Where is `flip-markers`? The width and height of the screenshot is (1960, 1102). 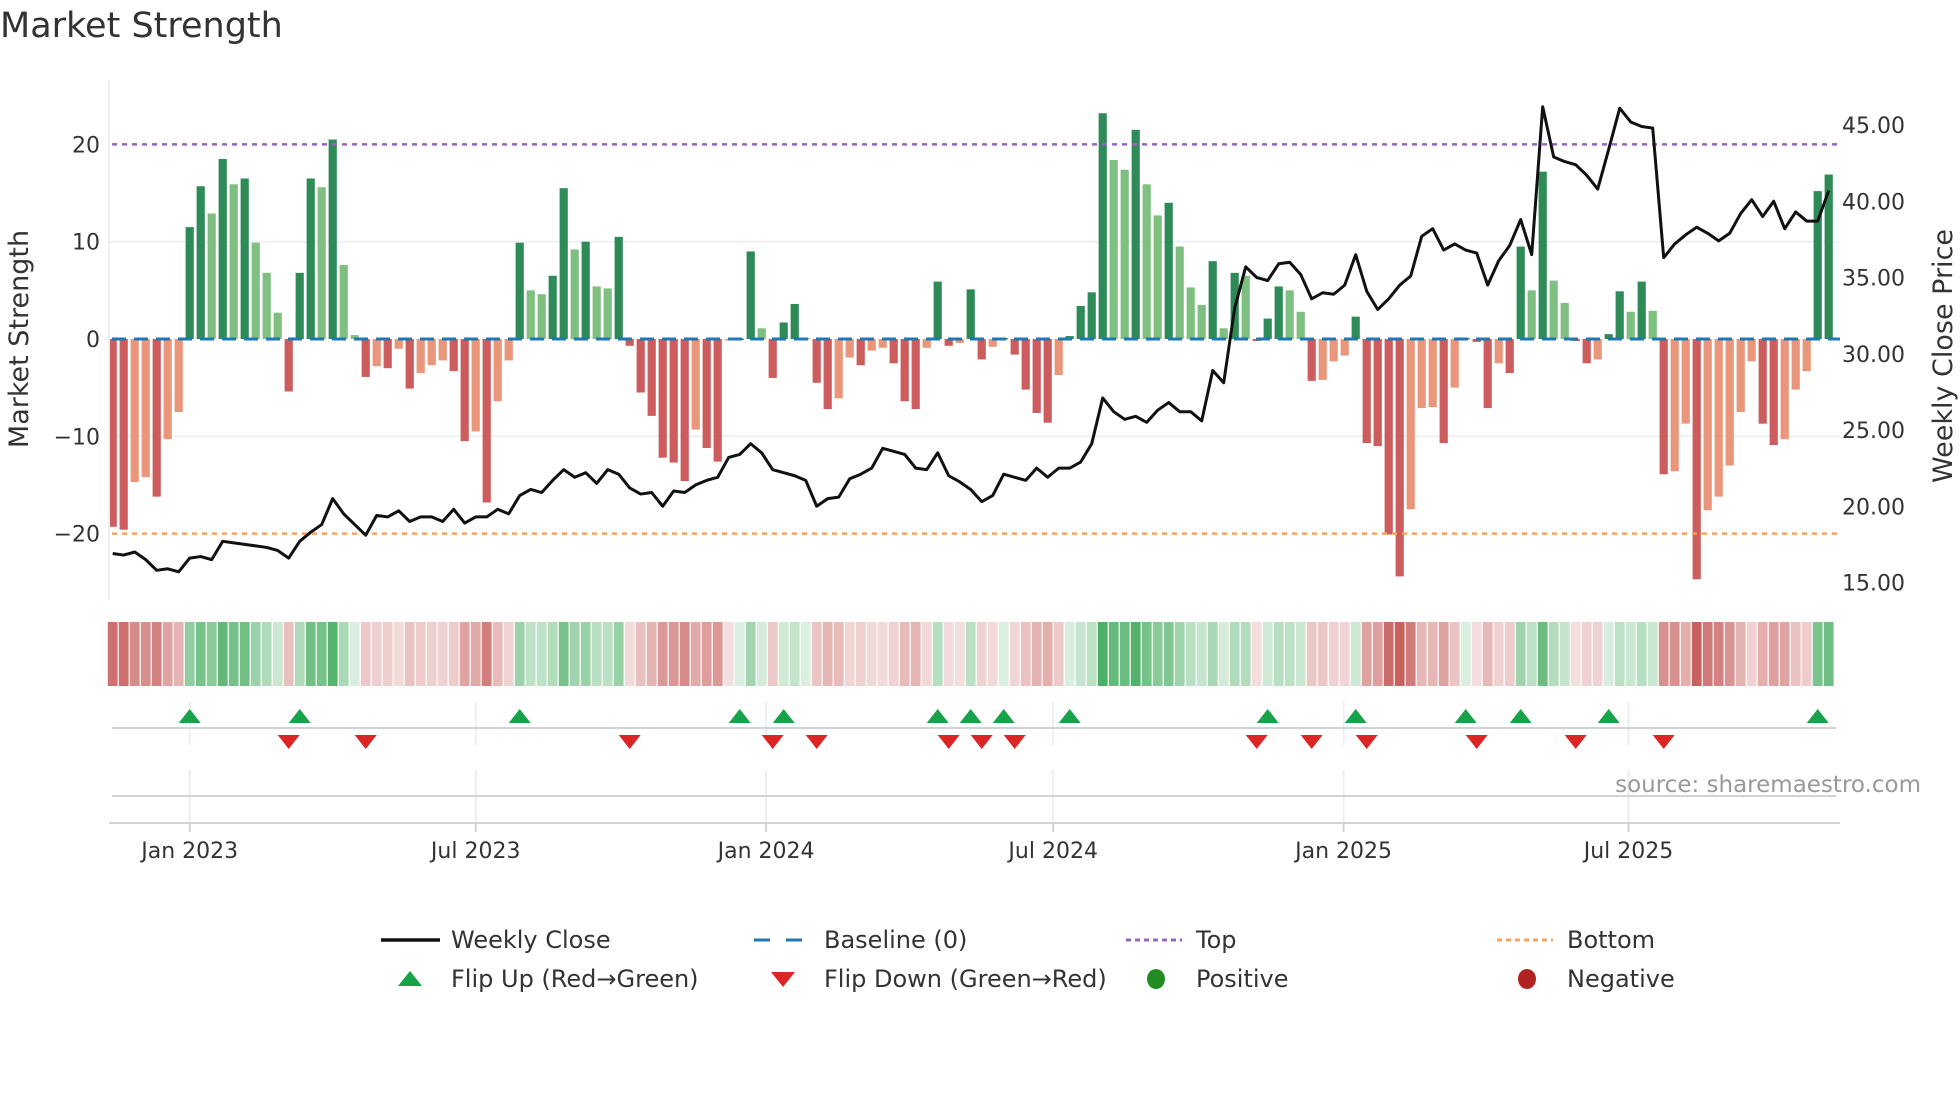 flip-markers is located at coordinates (974, 753).